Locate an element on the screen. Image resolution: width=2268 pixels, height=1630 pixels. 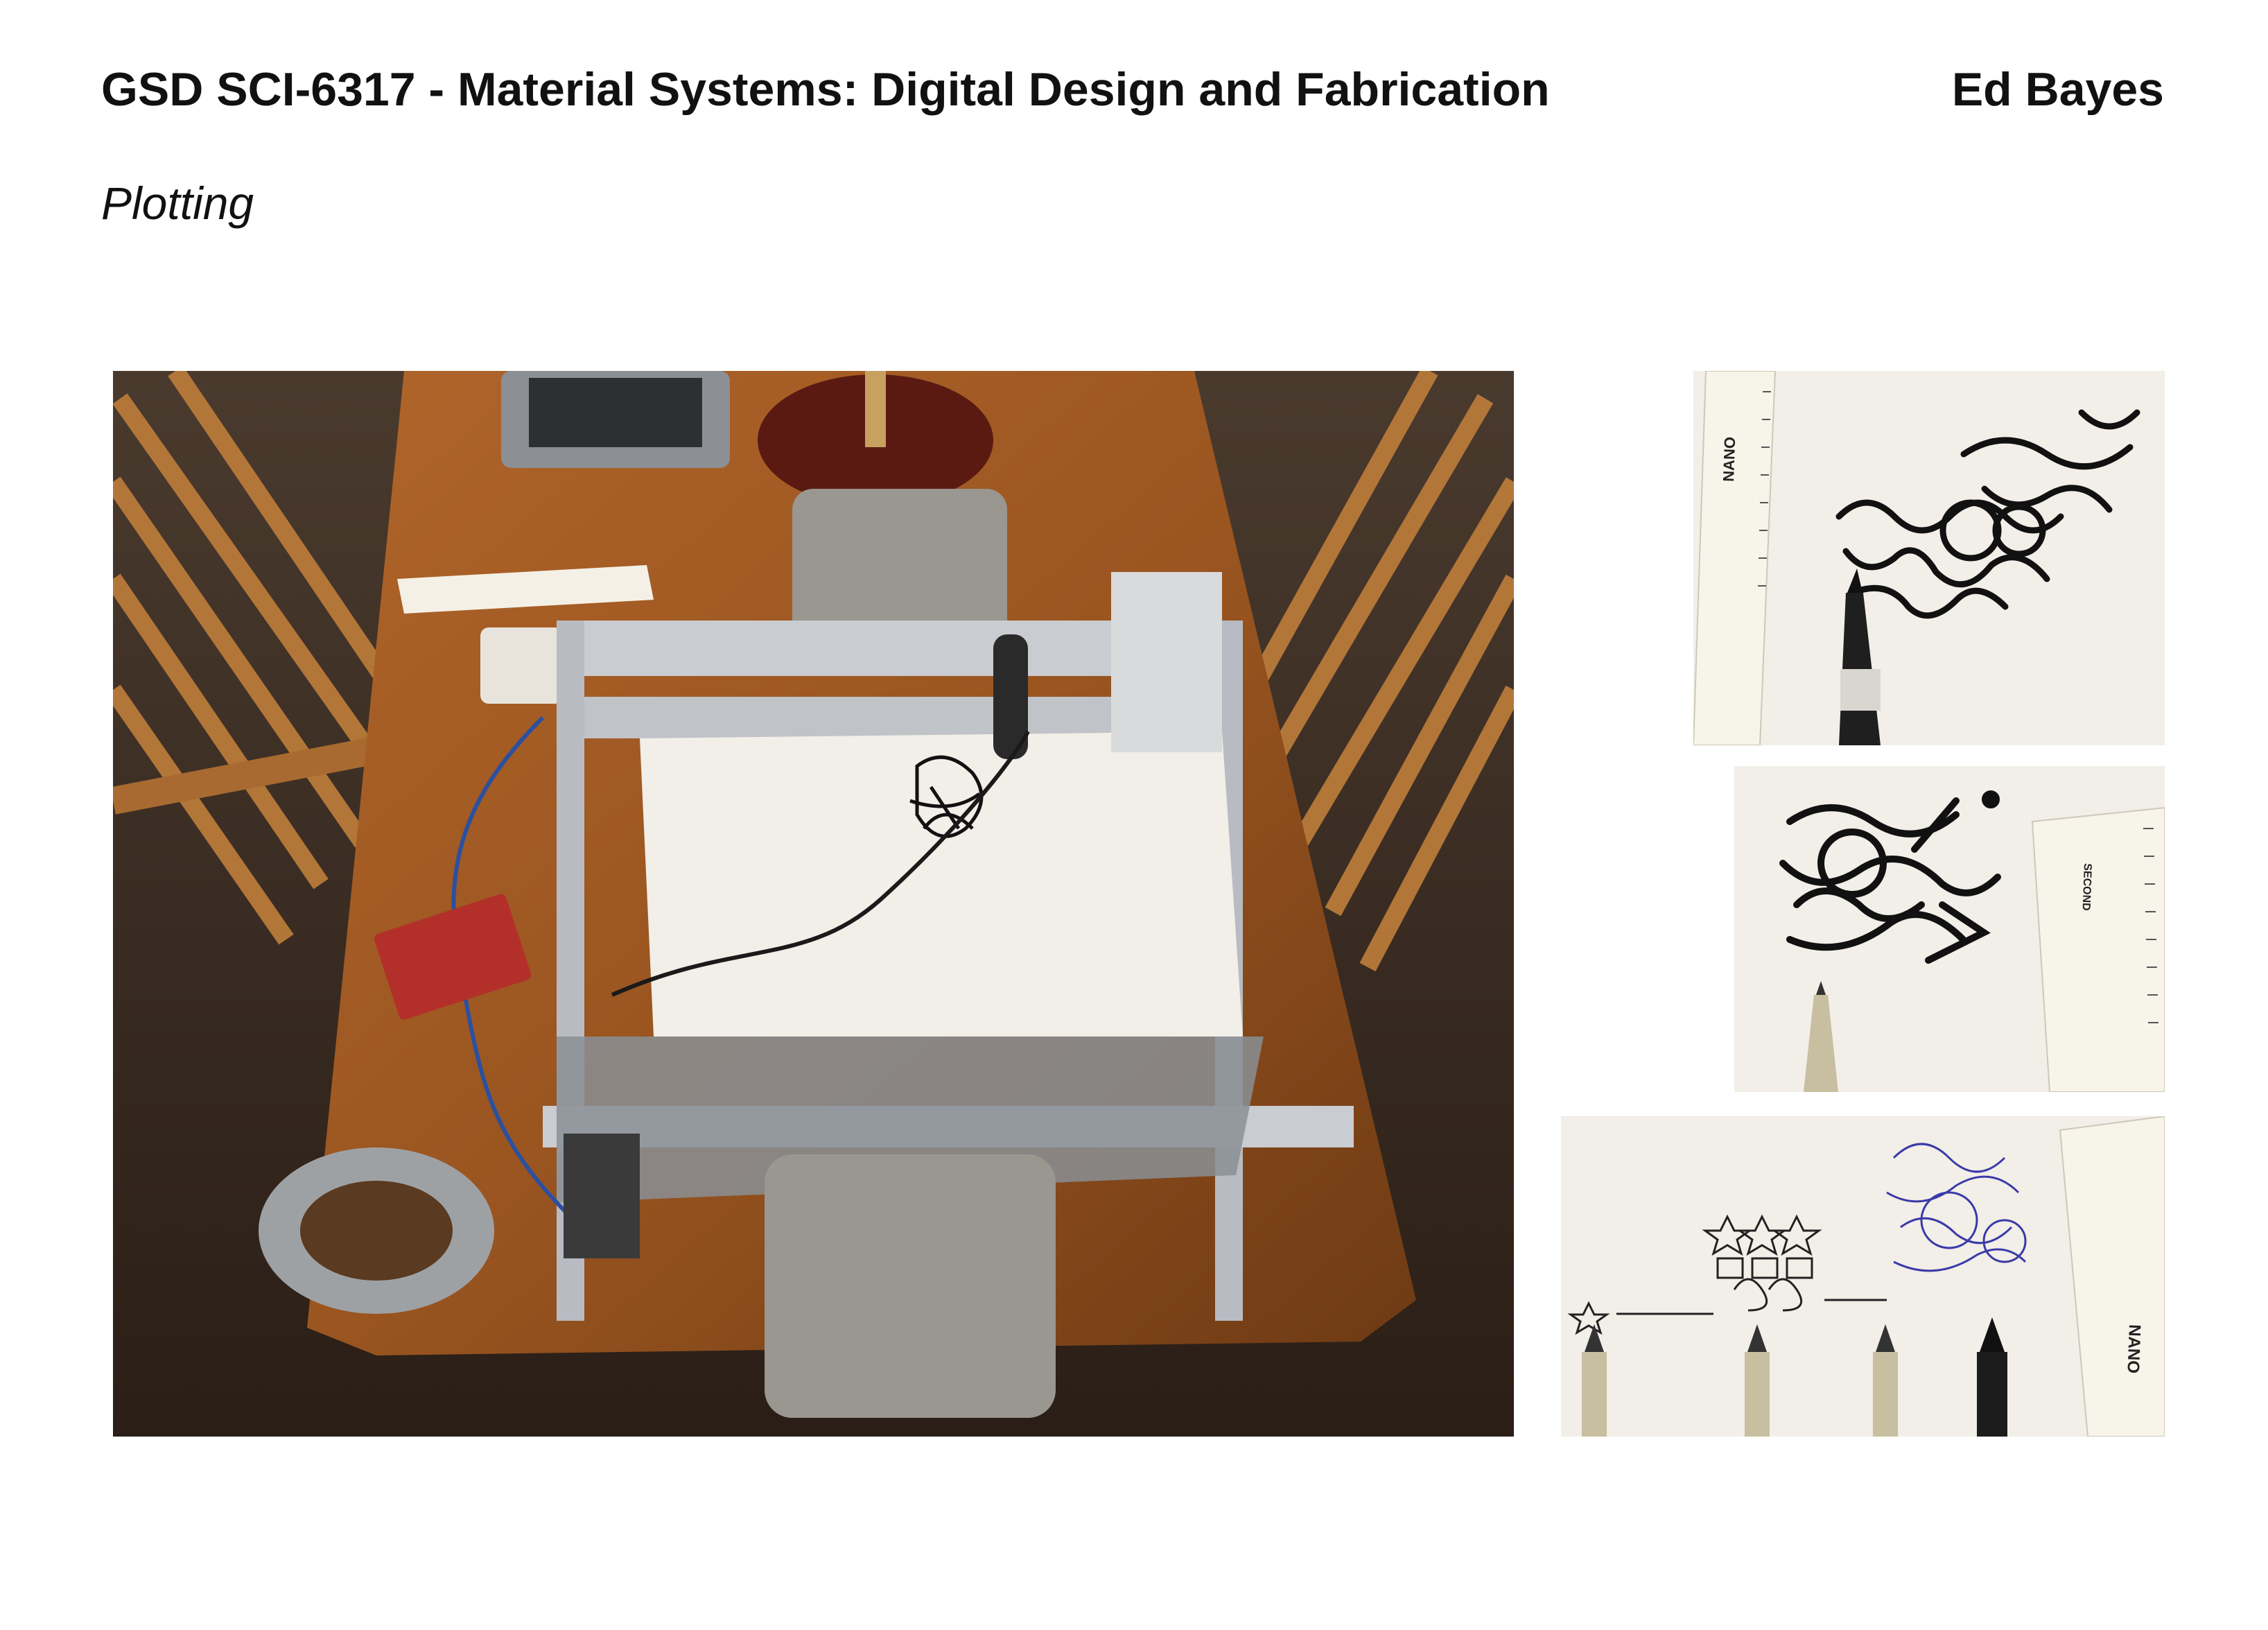
ruler-second-label: SECOND is located at coordinates (2086, 887).